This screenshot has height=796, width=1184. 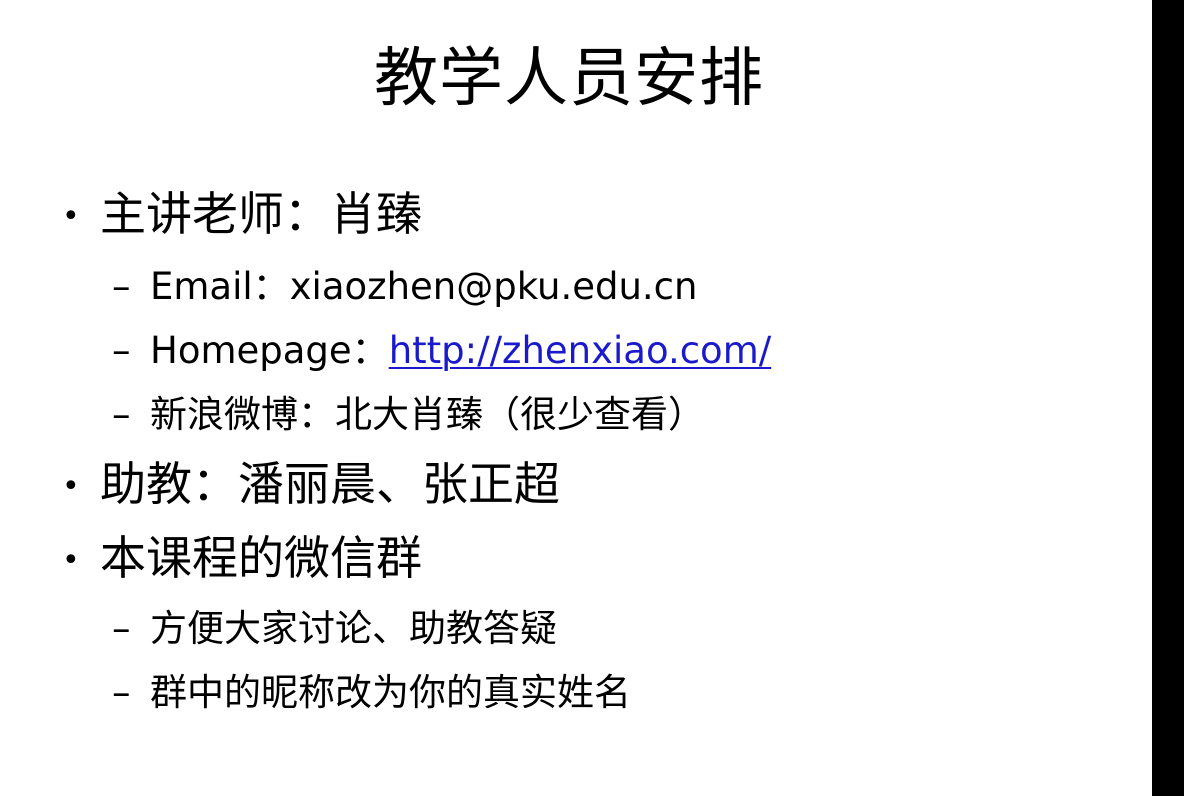 I want to click on bullet-assistants: • 助教：潘丽晨、张正超, so click(x=311, y=485).